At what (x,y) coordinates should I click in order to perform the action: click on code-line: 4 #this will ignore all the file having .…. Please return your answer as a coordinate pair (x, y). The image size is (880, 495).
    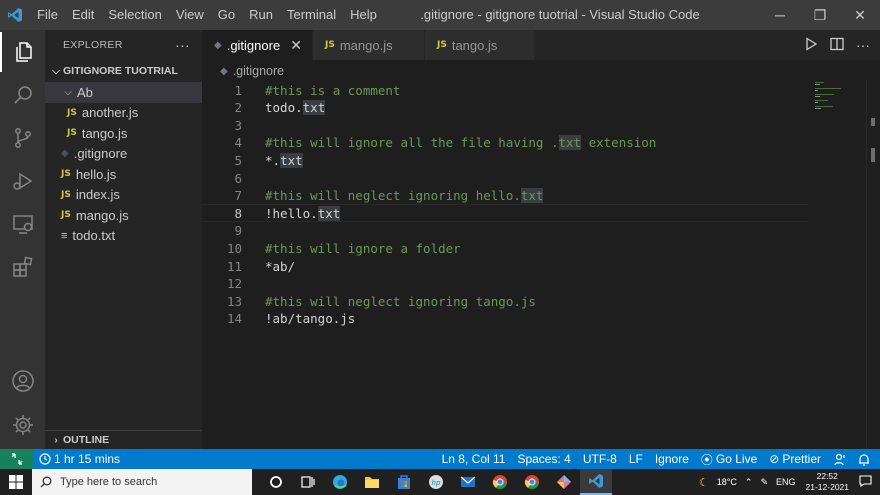
    Looking at the image, I should click on (505, 143).